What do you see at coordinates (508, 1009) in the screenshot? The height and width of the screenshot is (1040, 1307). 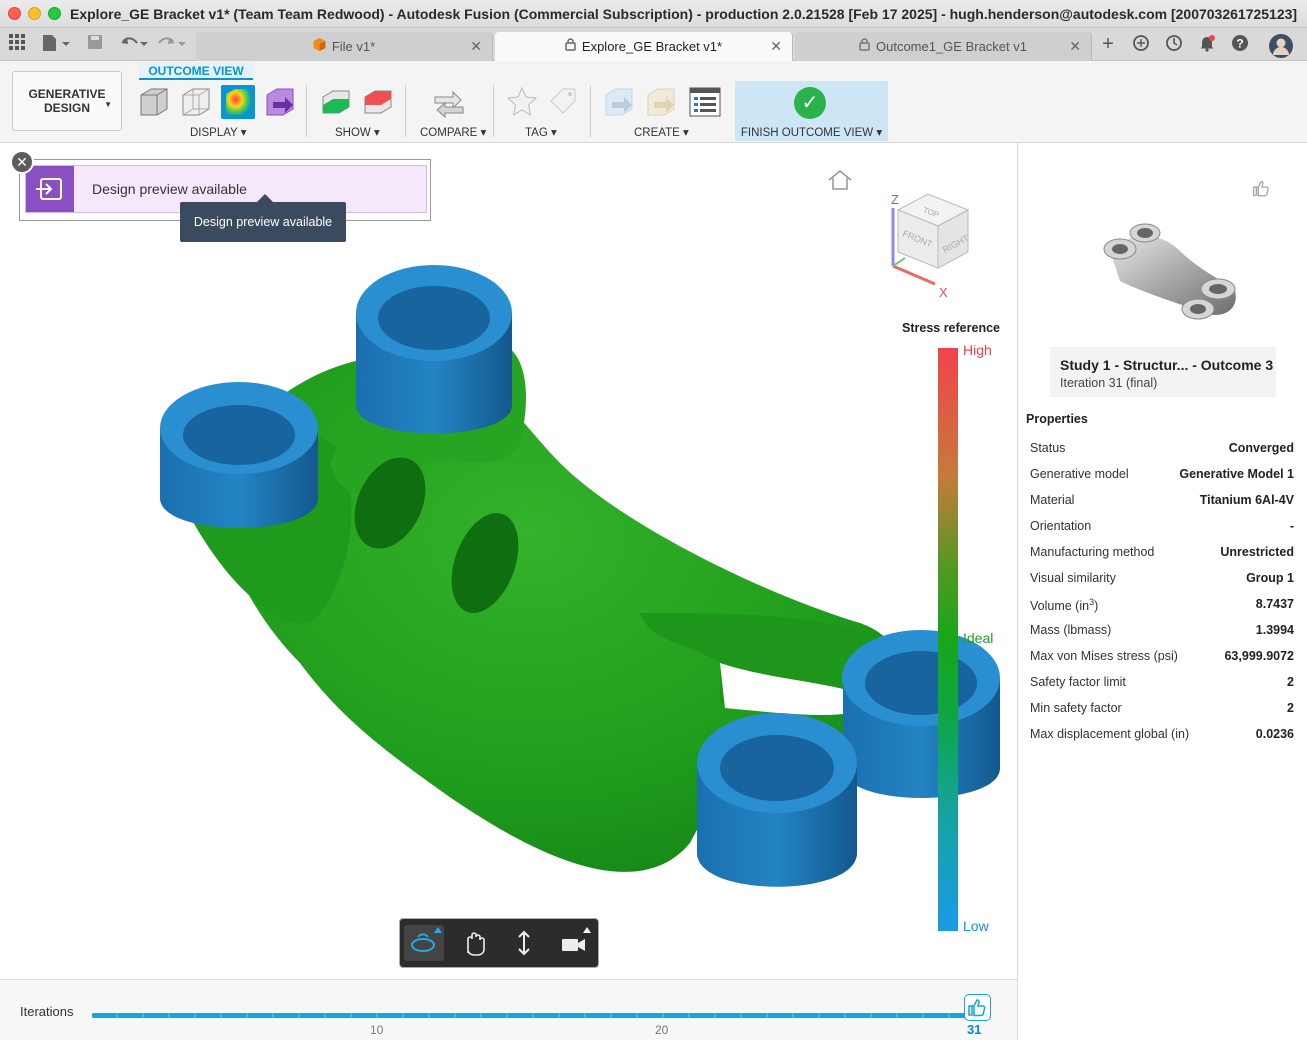 I see `iterations-timeline: Iterations 10 20 31` at bounding box center [508, 1009].